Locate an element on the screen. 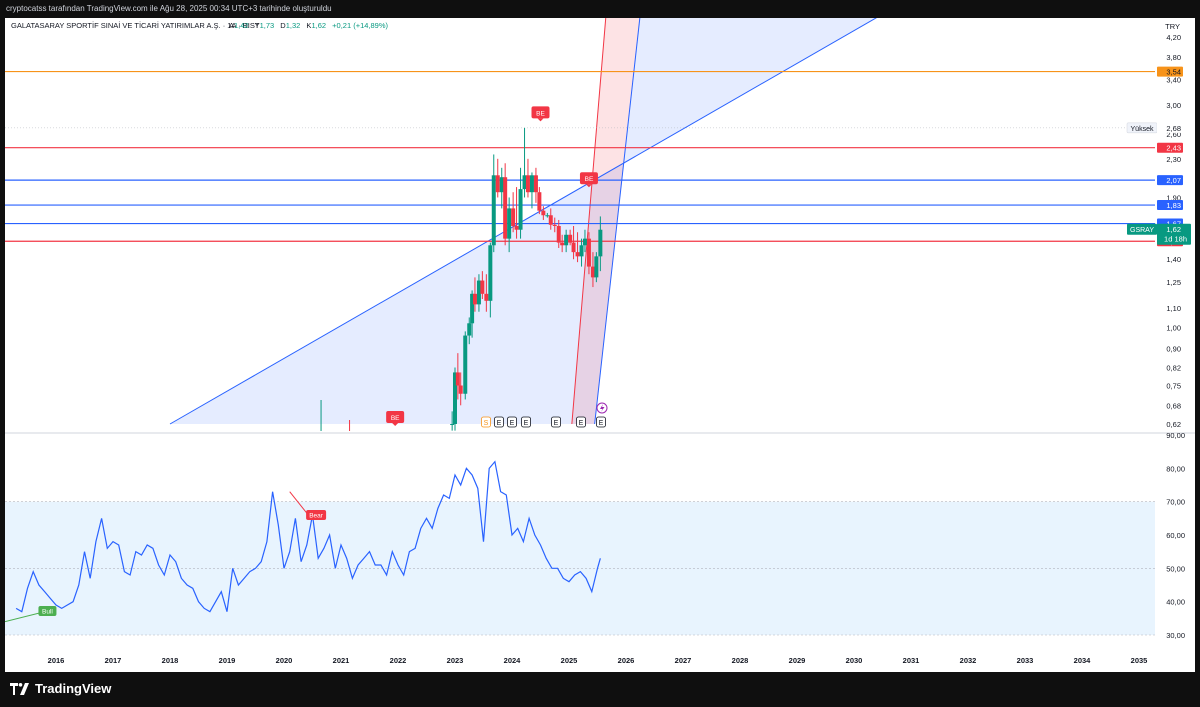  tradingview-logo: TradingView is located at coordinates (60, 688).